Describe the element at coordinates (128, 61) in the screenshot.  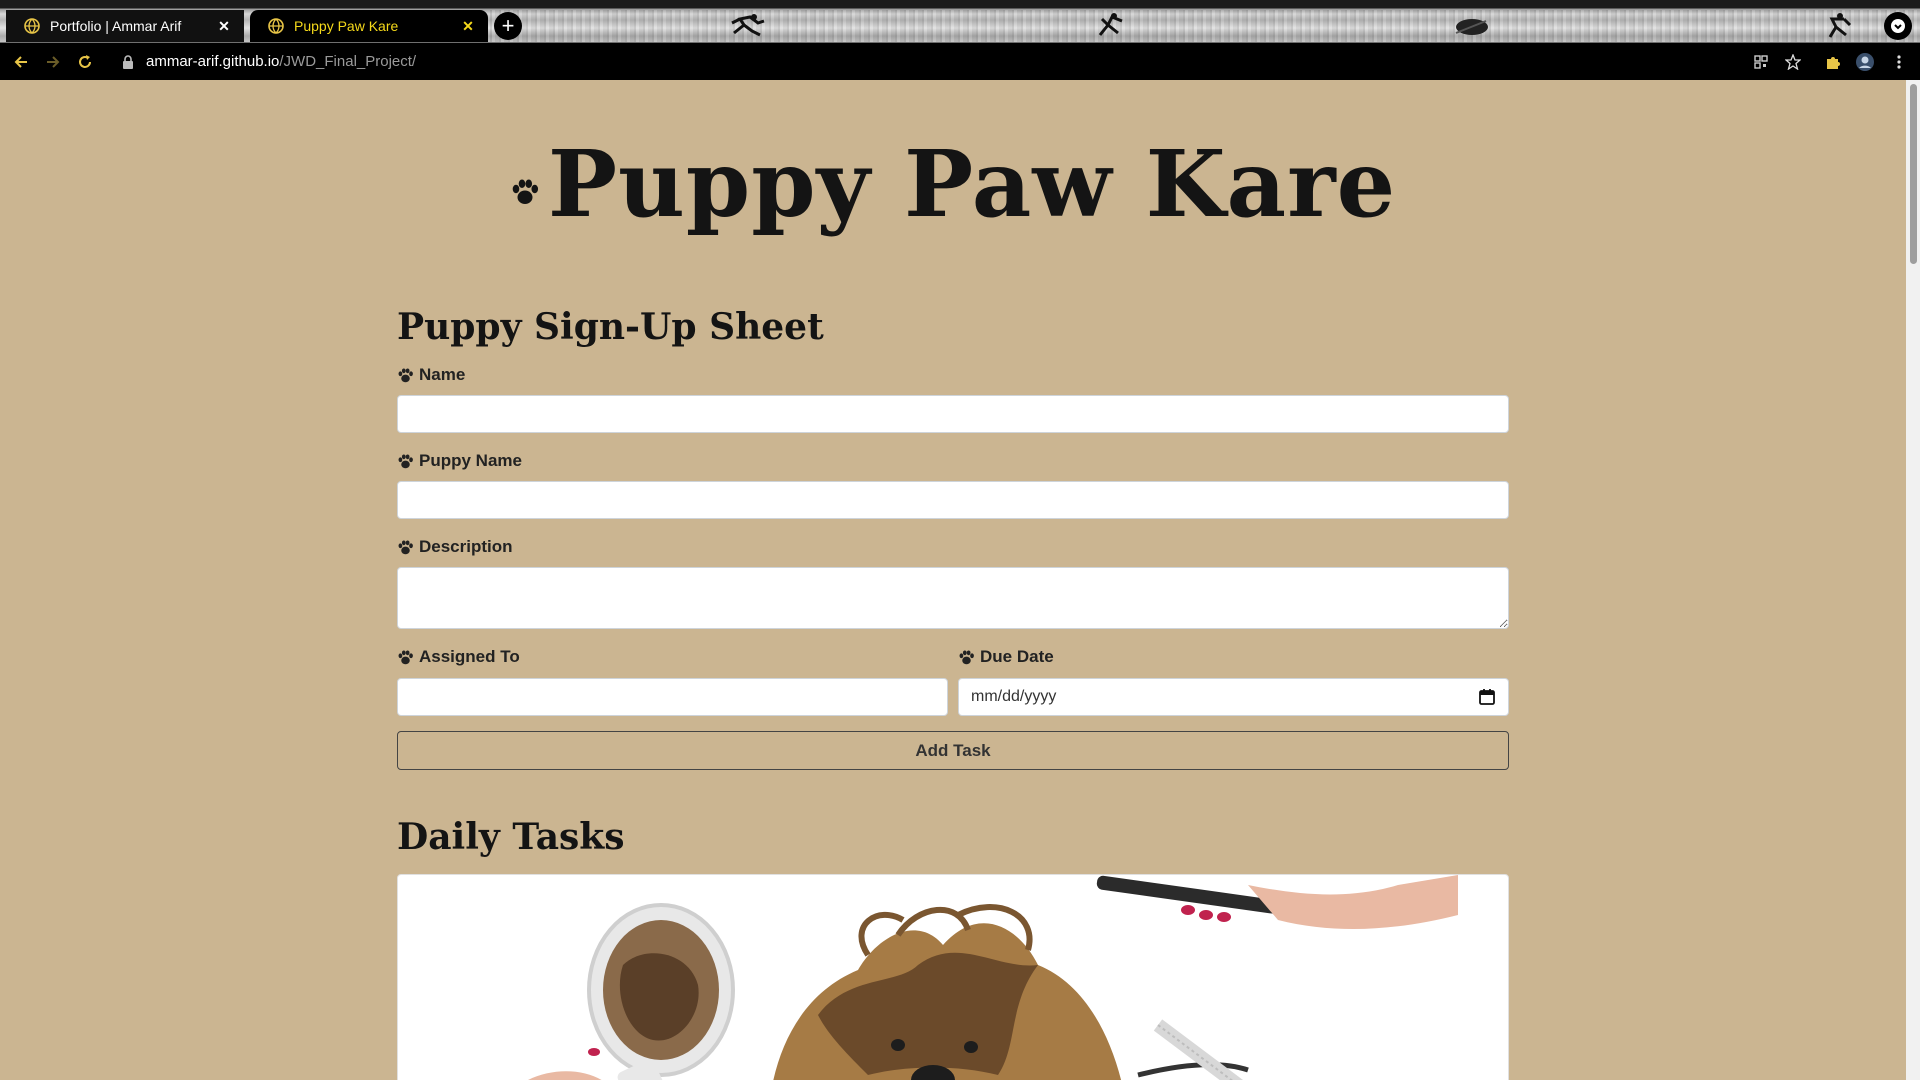
I see `lock-icon` at that location.